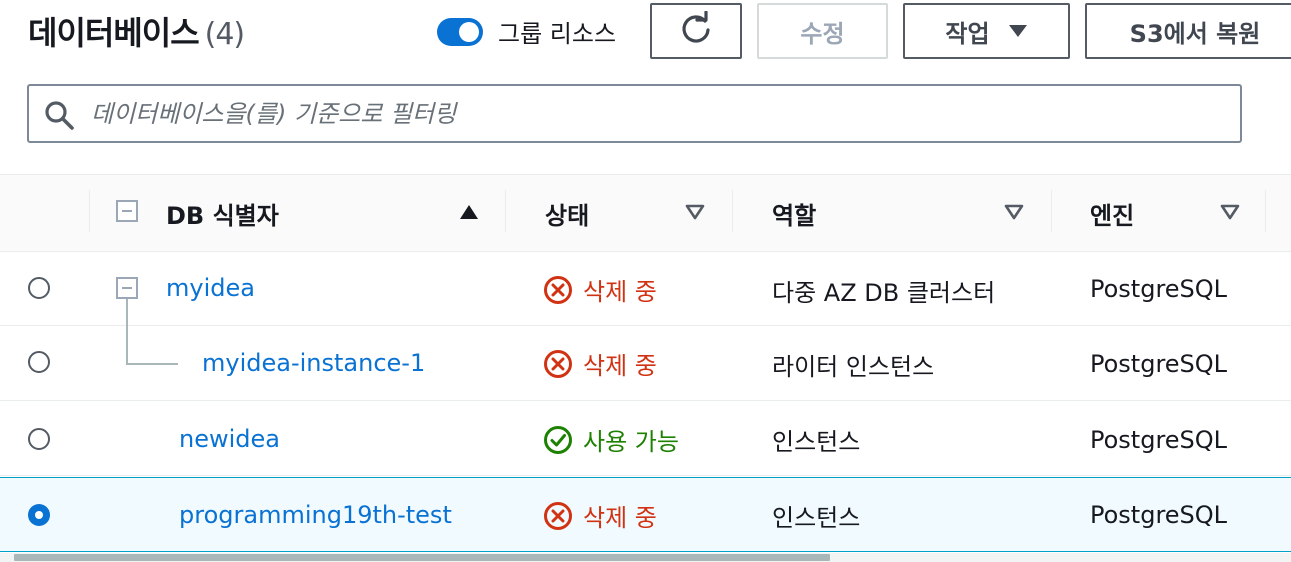 The width and height of the screenshot is (1291, 562). Describe the element at coordinates (59, 117) in the screenshot. I see `search-icon` at that location.